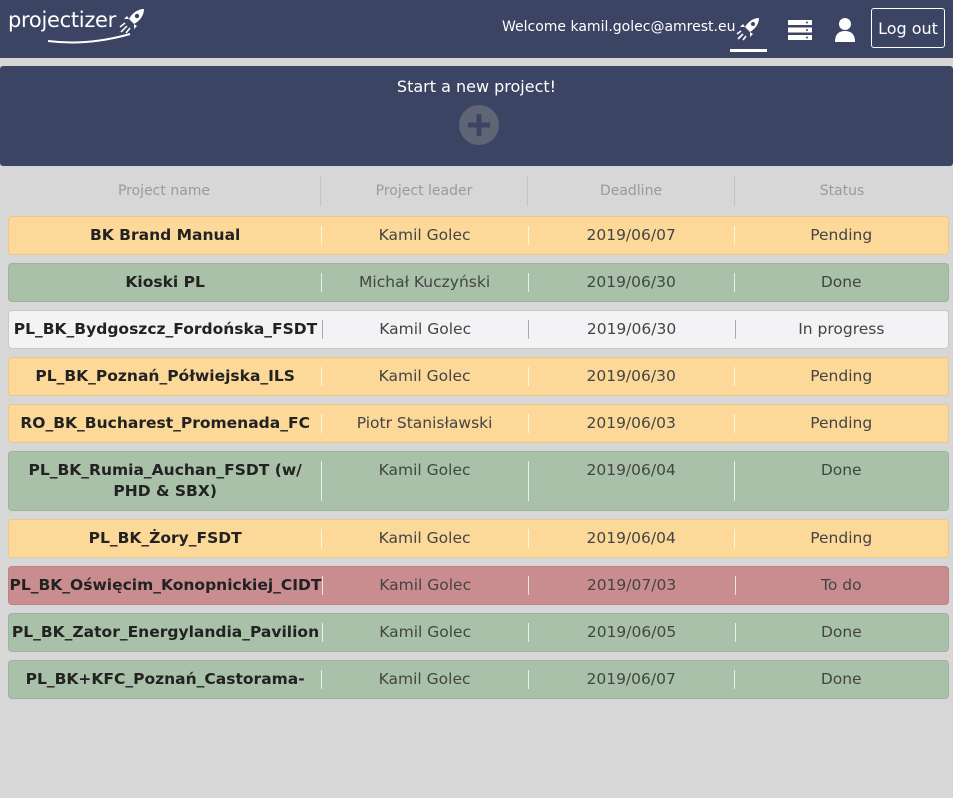 This screenshot has height=798, width=953. I want to click on logo-rocket-icon, so click(131, 21).